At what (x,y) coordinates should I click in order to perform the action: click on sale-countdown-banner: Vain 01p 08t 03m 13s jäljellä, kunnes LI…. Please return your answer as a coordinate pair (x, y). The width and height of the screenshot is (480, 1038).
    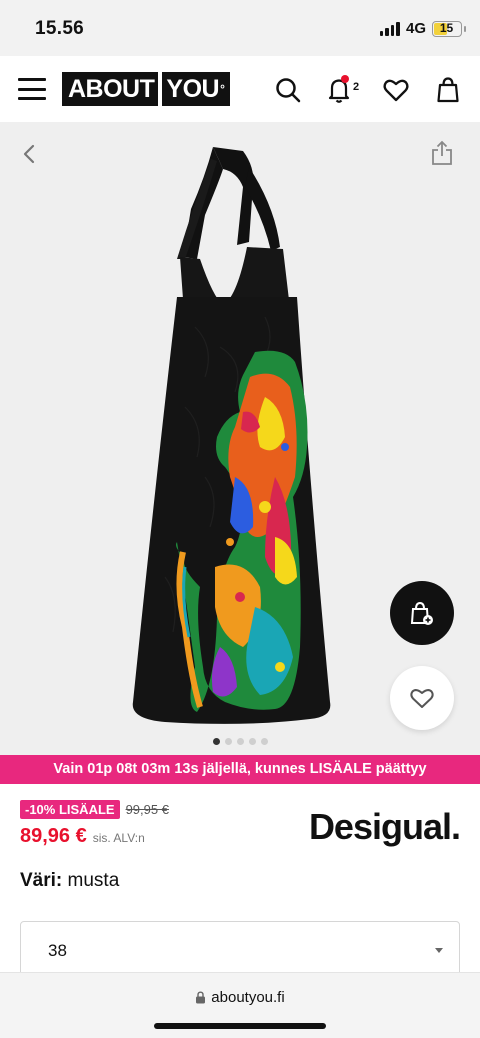
    Looking at the image, I should click on (240, 769).